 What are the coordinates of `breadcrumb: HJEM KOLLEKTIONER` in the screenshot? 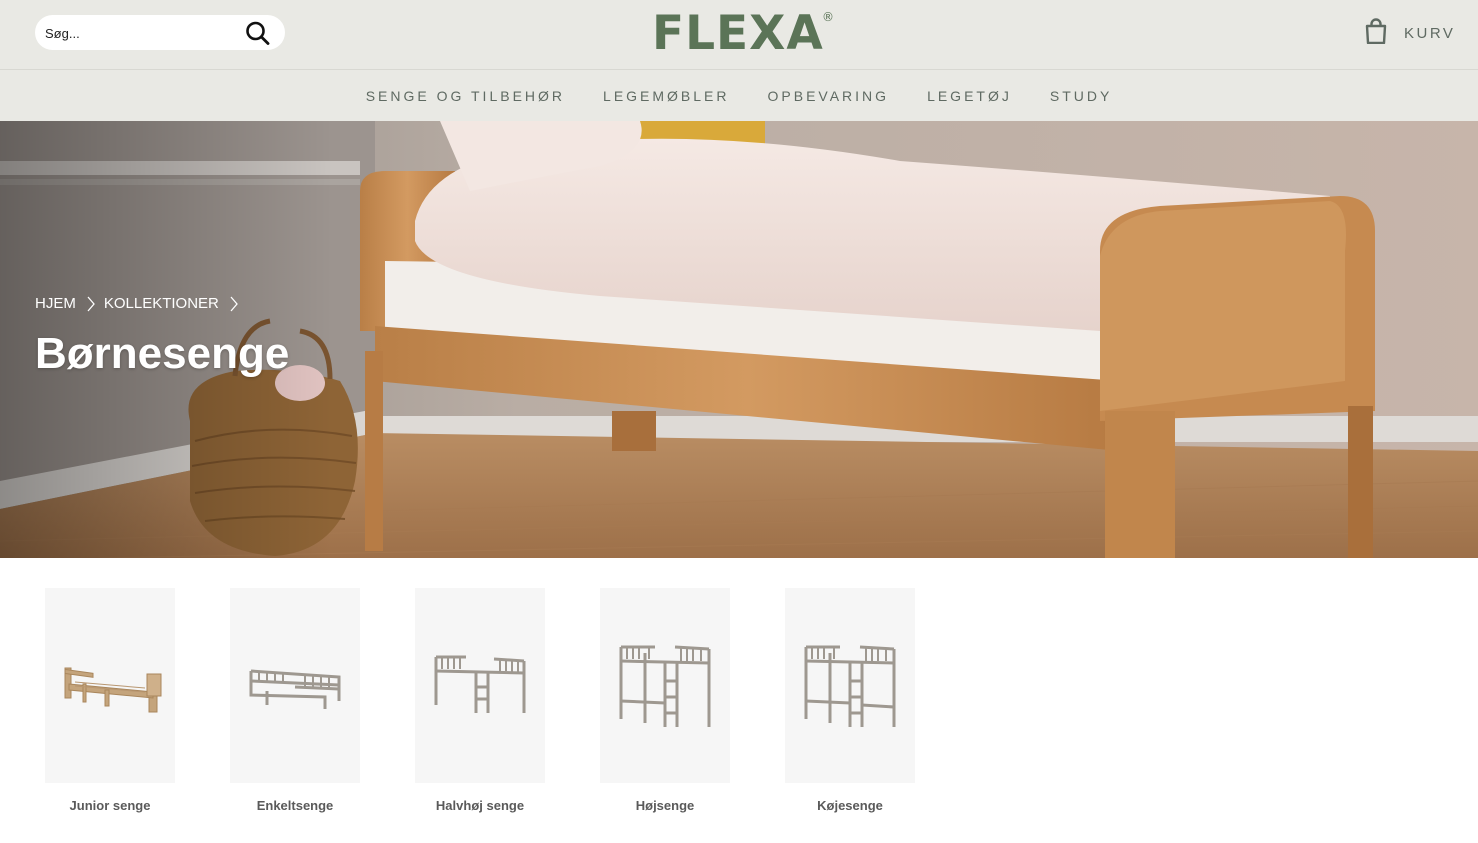 It's located at (141, 303).